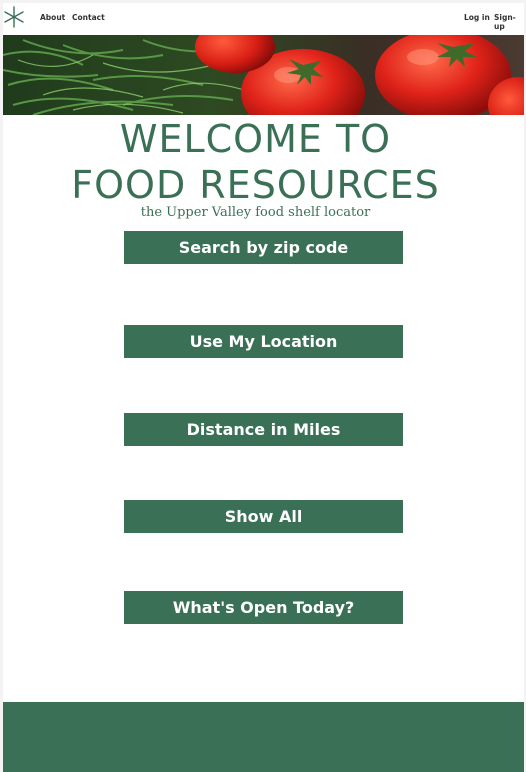 The height and width of the screenshot is (772, 526). What do you see at coordinates (255, 185) in the screenshot?
I see `page-title-line2: FOOD RESOURCES` at bounding box center [255, 185].